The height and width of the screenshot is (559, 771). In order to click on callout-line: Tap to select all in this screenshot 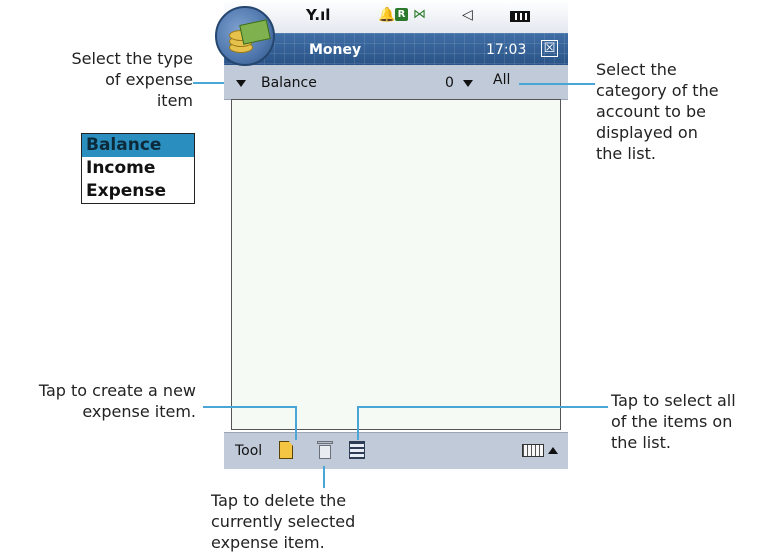, I will do `click(673, 400)`.